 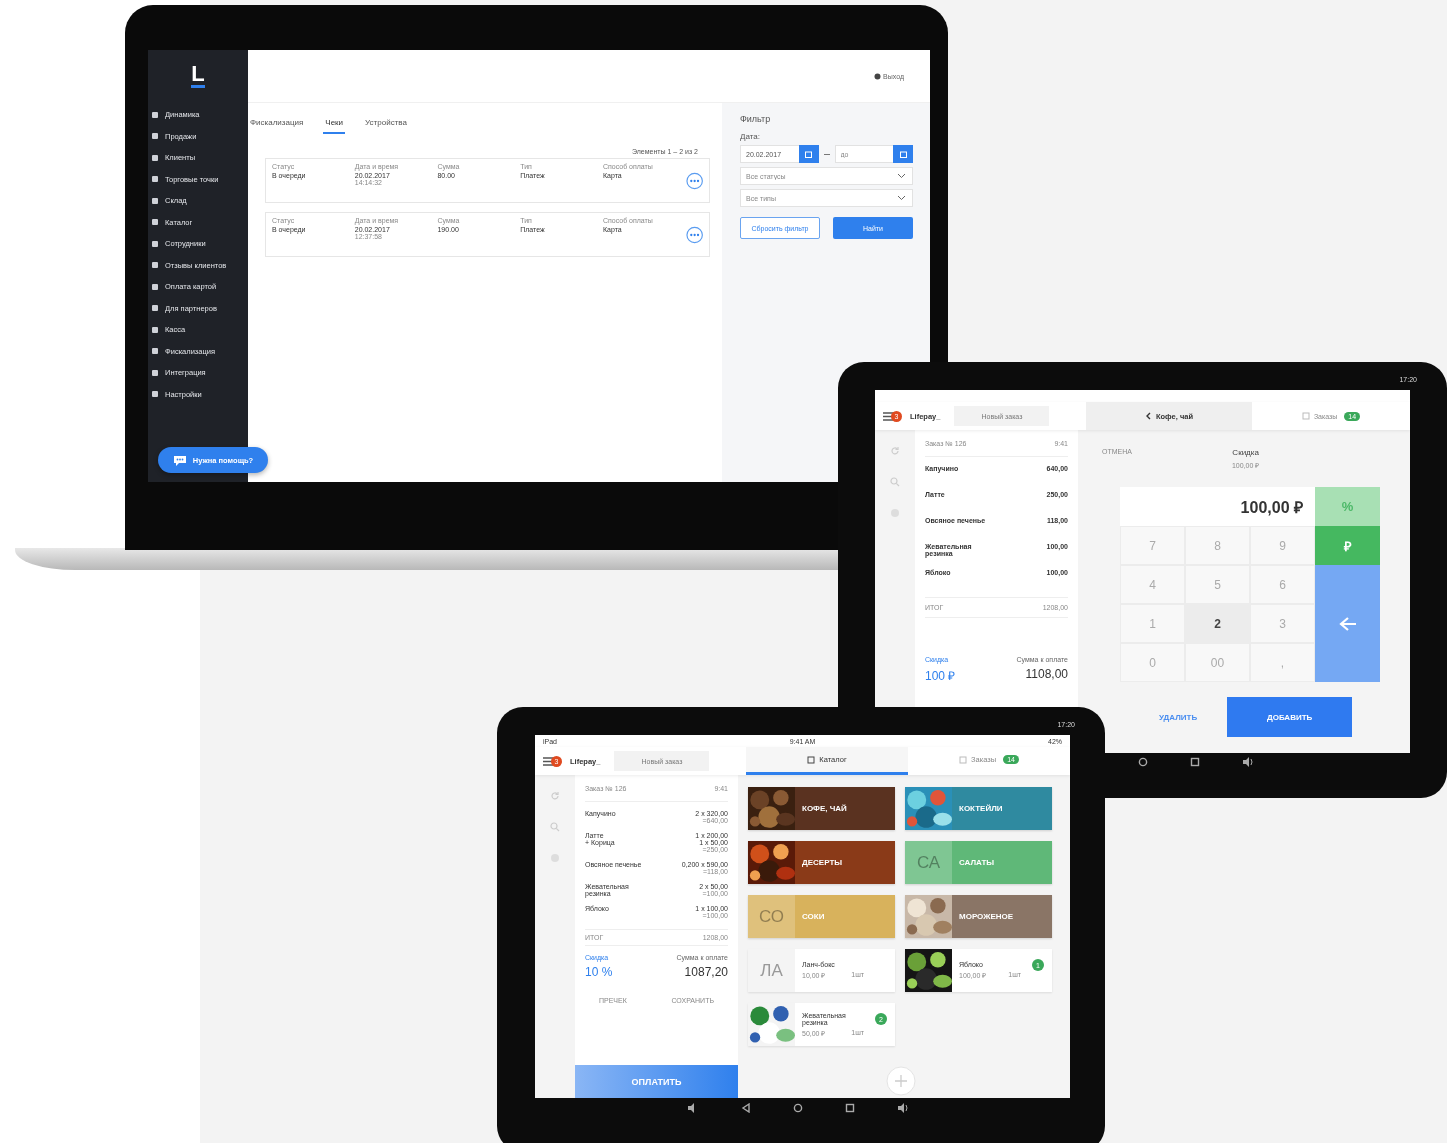 I want to click on date-label: Дата:, so click(x=750, y=136).